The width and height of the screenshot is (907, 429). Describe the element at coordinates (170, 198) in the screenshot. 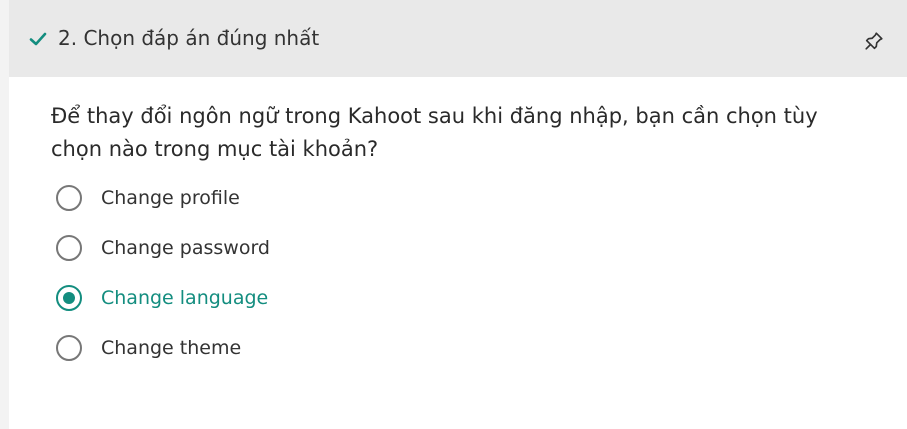

I see `answer-option-label: Change profile` at that location.